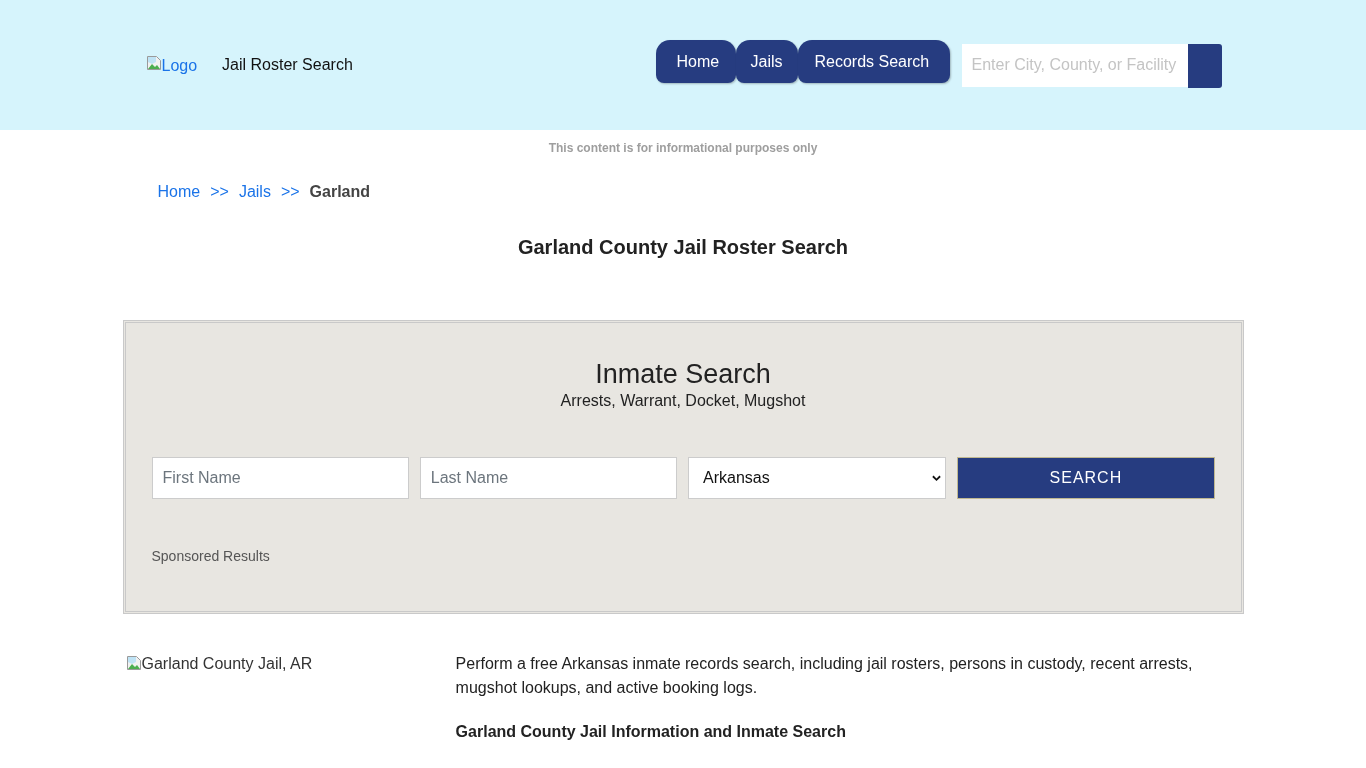 The height and width of the screenshot is (768, 1366). What do you see at coordinates (287, 65) in the screenshot?
I see `site-name: Jail Roster Search` at bounding box center [287, 65].